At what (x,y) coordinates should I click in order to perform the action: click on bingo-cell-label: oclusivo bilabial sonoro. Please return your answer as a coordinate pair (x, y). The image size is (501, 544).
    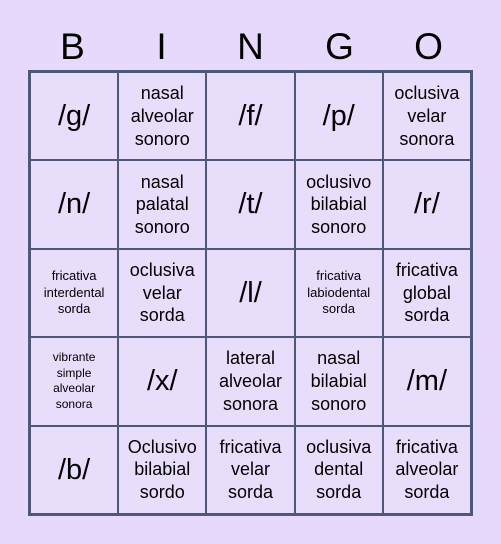
    Looking at the image, I should click on (339, 204).